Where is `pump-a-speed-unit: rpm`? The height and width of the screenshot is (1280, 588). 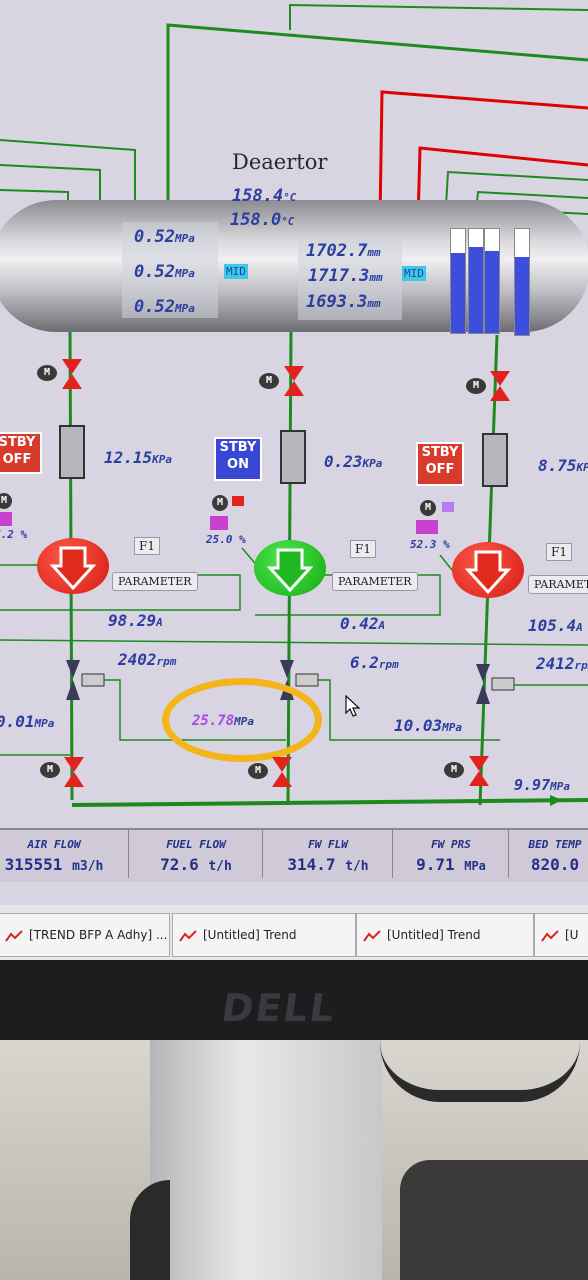 pump-a-speed-unit: rpm is located at coordinates (166, 661).